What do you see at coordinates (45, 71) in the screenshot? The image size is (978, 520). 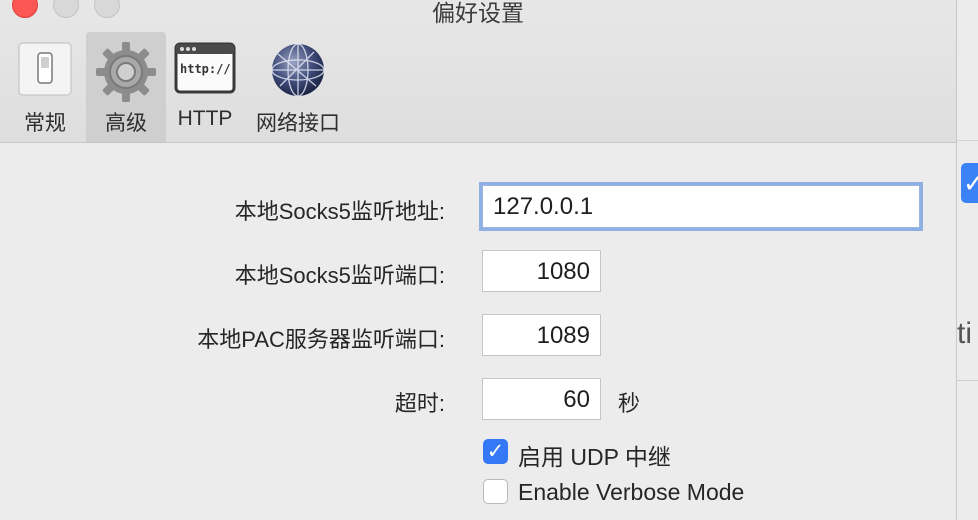 I see `switch-icon` at bounding box center [45, 71].